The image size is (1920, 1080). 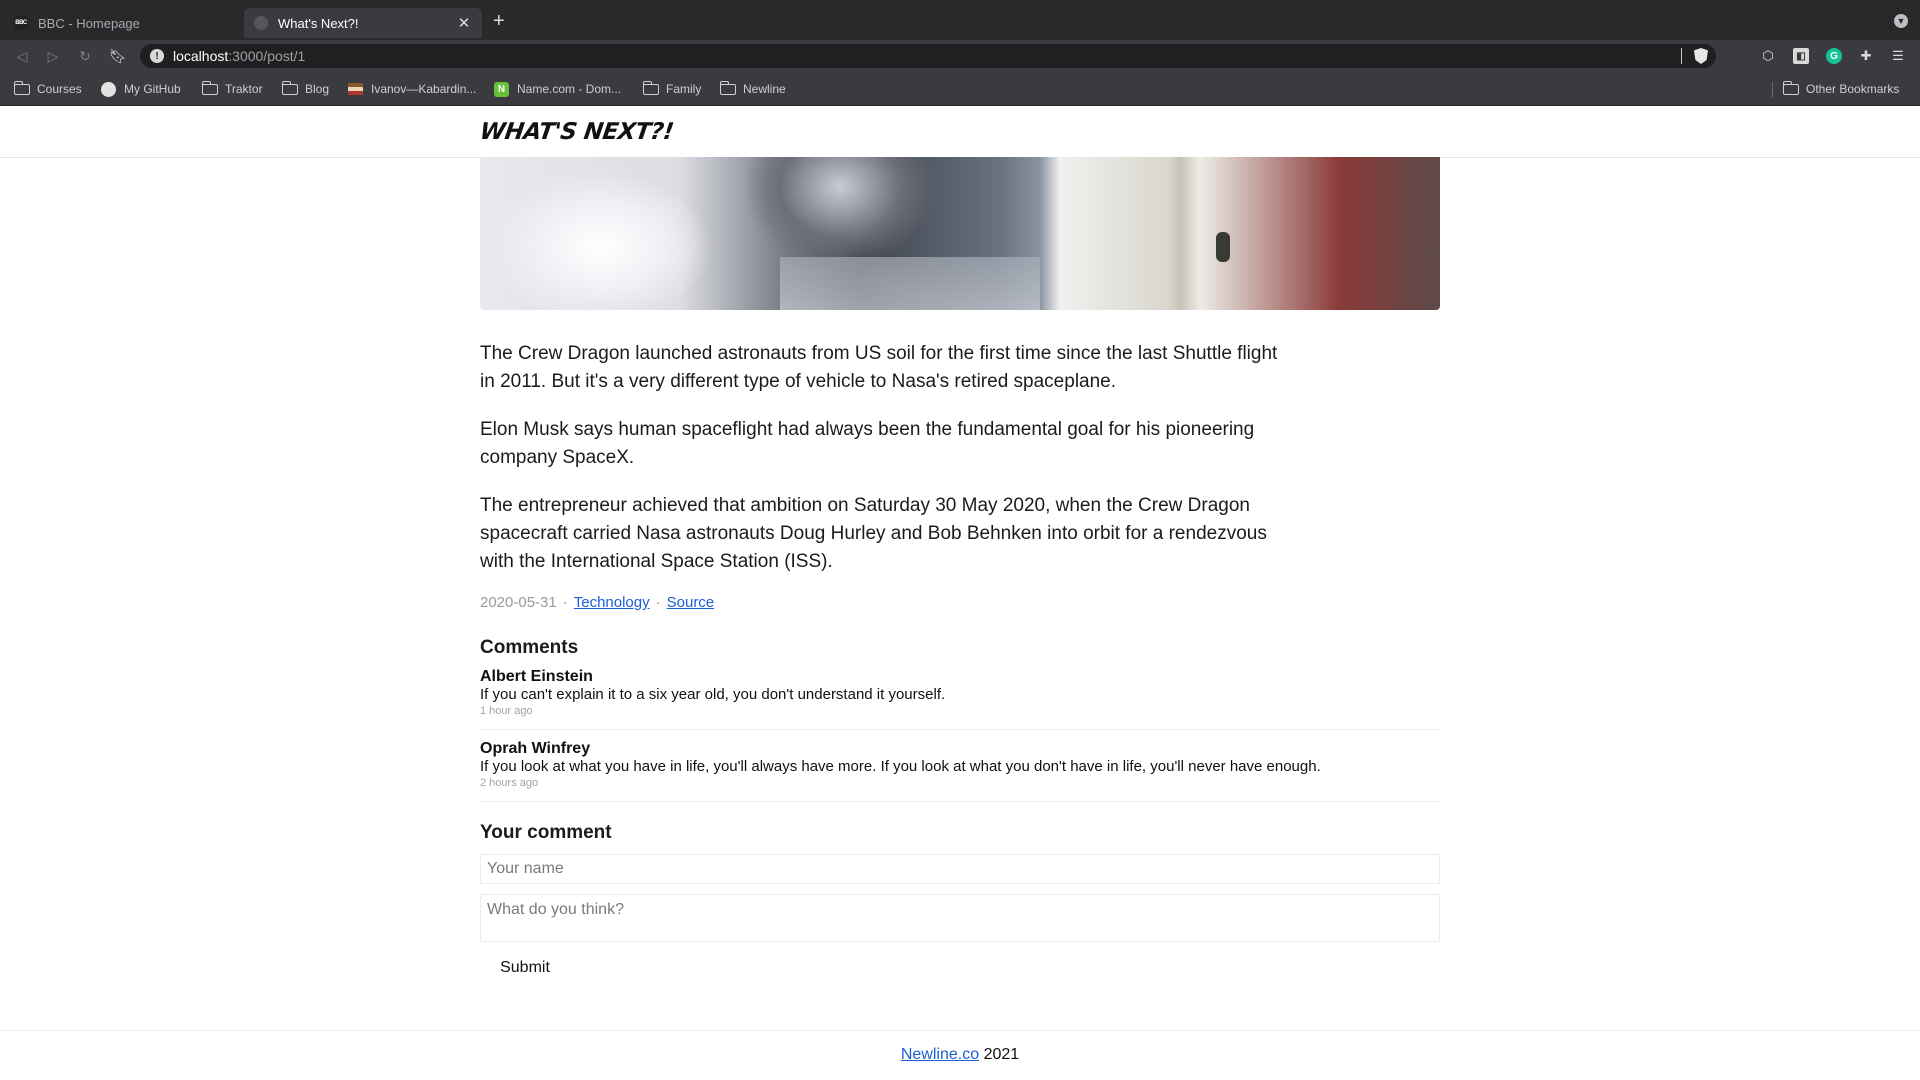 I want to click on namecom-icon: N, so click(x=501, y=89).